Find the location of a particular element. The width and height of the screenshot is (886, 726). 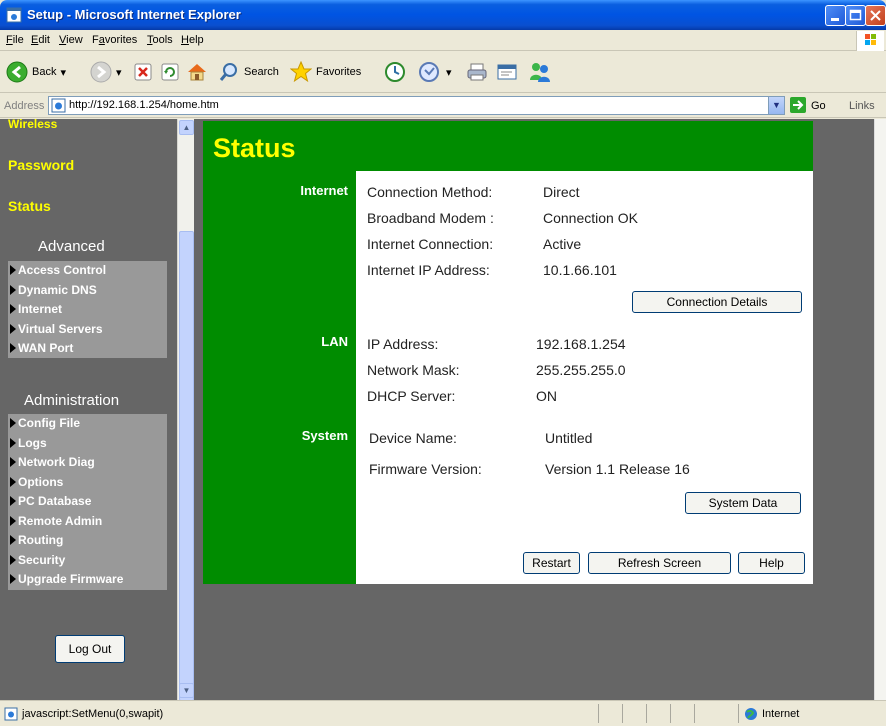

network-mask-value: 255.255.255.0 is located at coordinates (581, 370).